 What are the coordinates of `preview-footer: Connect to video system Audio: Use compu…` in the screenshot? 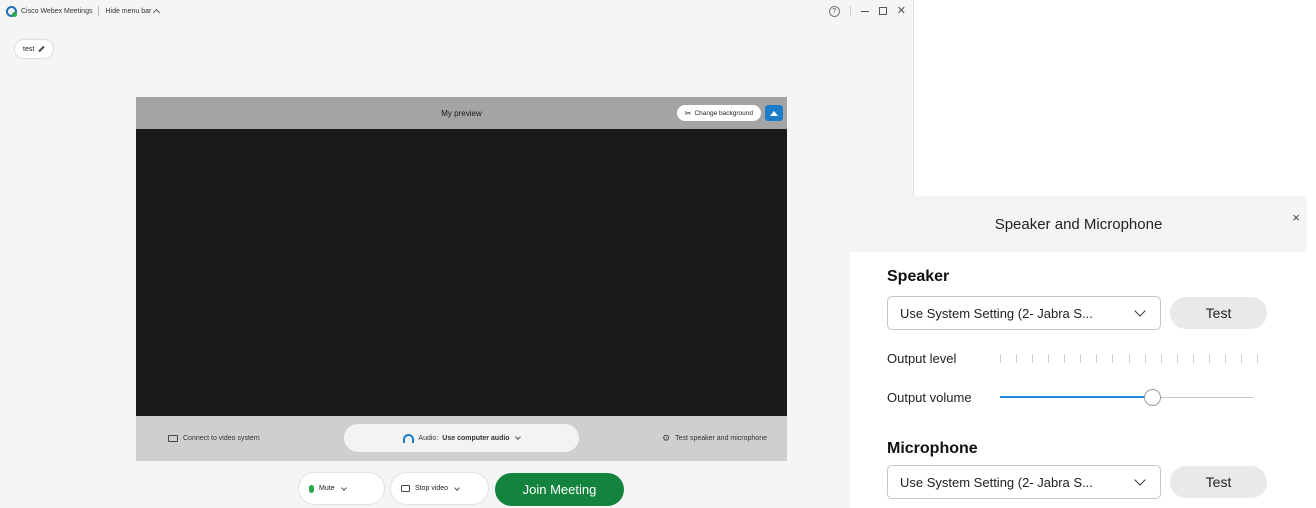 It's located at (461, 438).